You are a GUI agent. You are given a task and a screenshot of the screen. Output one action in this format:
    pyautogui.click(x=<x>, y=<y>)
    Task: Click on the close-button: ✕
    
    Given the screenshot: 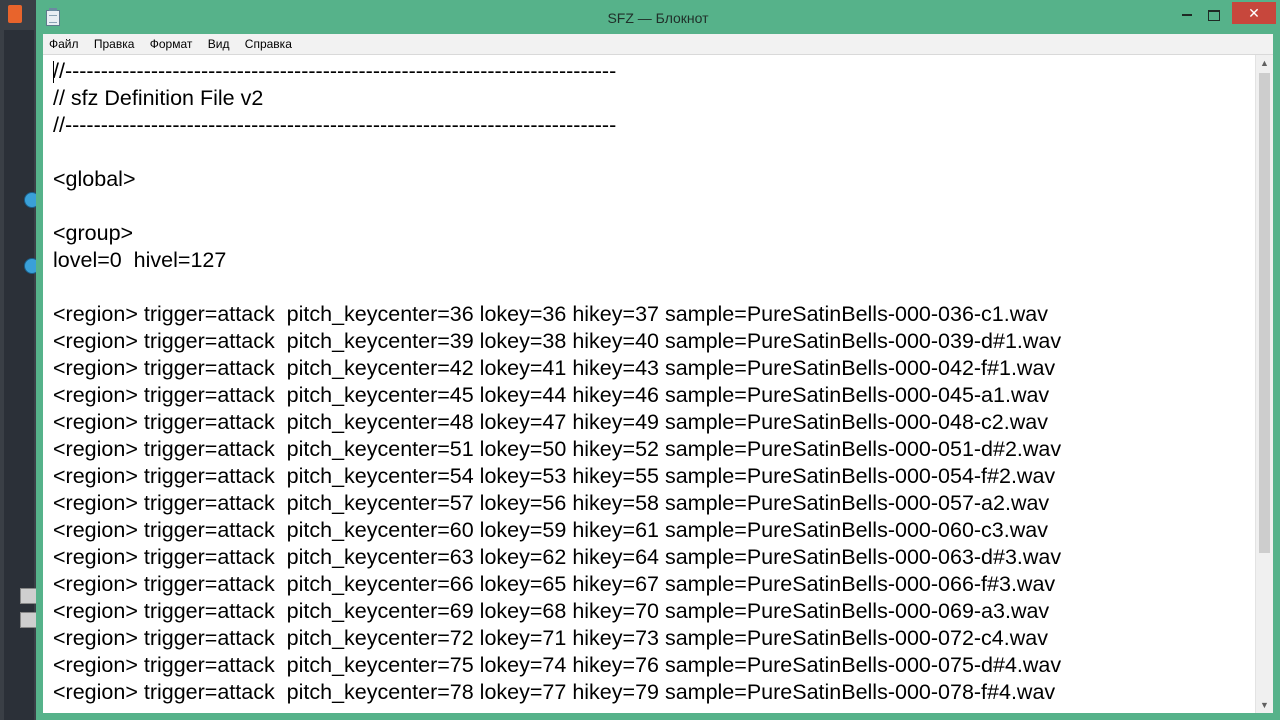 What is the action you would take?
    pyautogui.click(x=1254, y=13)
    